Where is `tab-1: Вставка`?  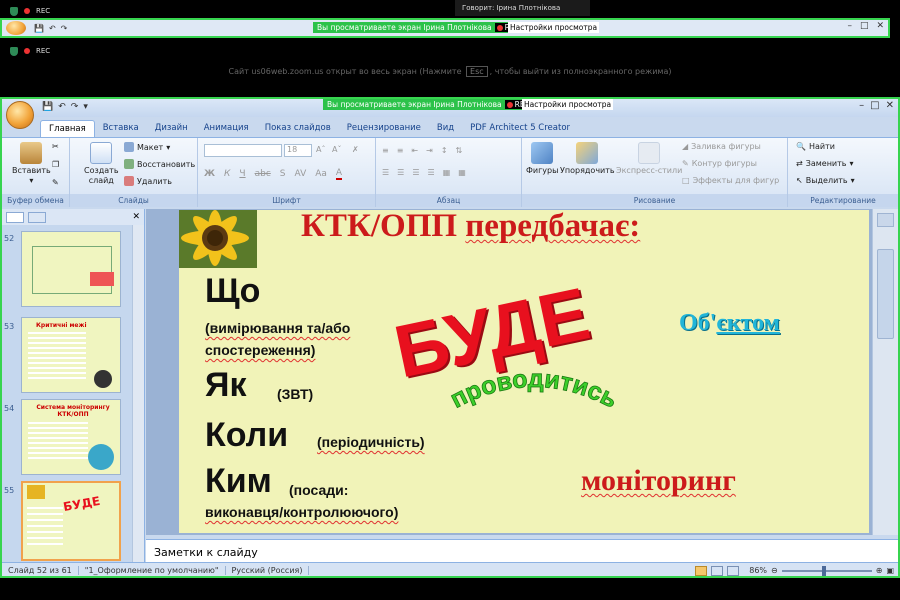
tab-1: Вставка is located at coordinates (121, 128).